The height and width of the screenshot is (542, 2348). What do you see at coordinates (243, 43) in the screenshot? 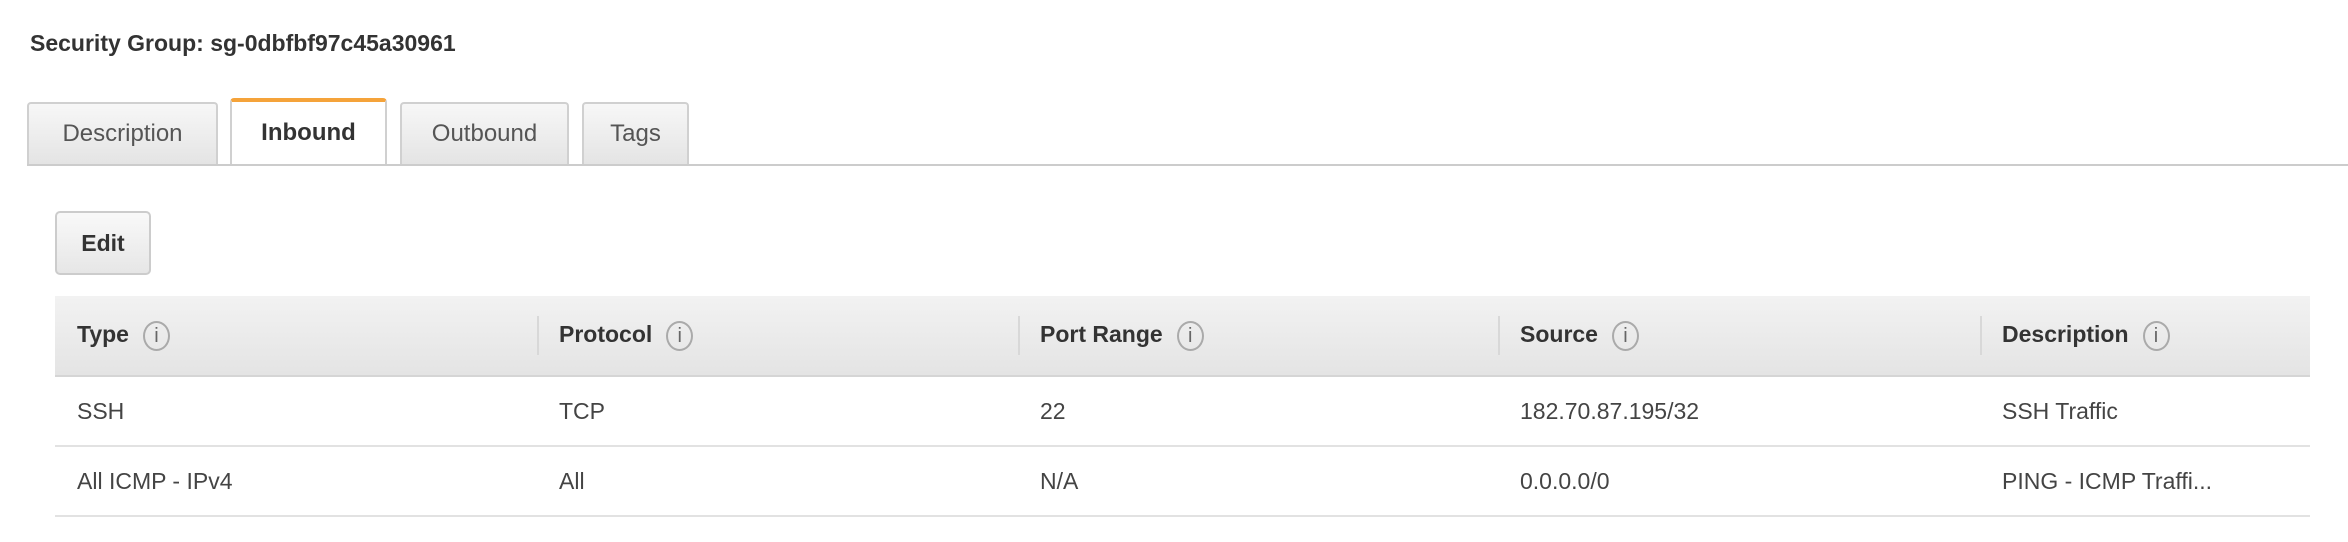
I see `page-title: Security Group: sg-0dbfbf97c45a30961` at bounding box center [243, 43].